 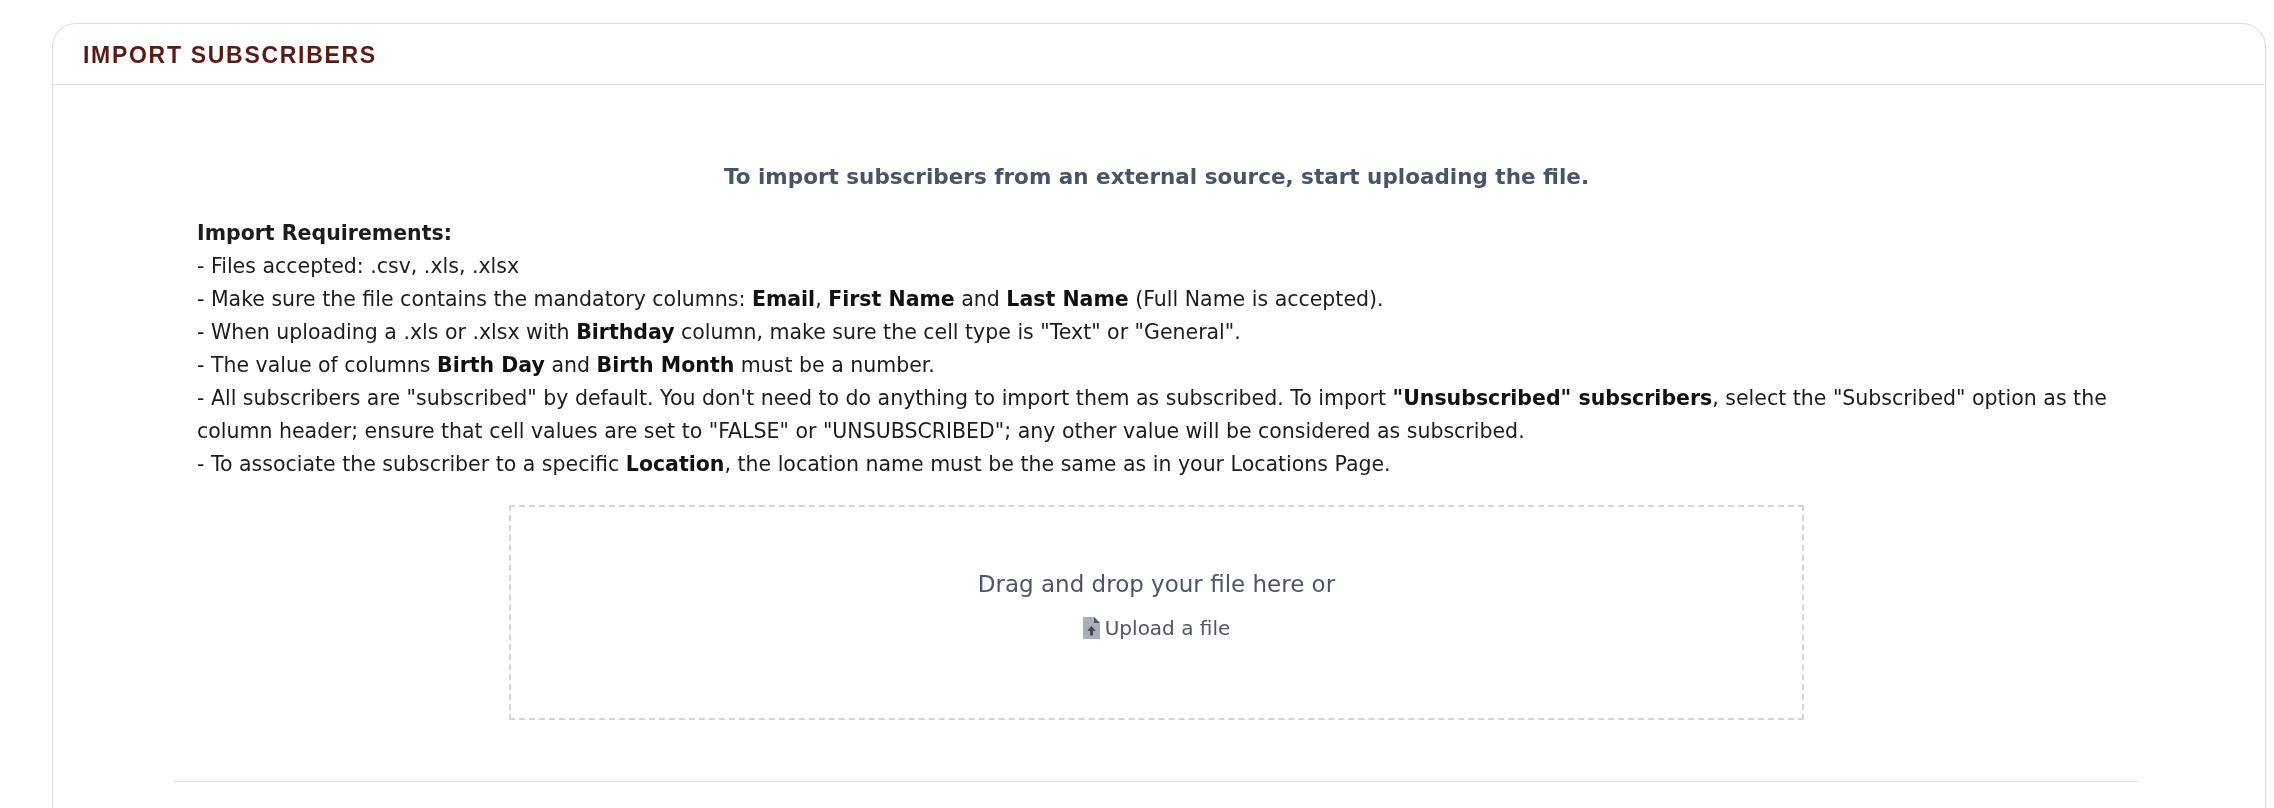 I want to click on upload-file-link: Upload a file, so click(x=1156, y=628).